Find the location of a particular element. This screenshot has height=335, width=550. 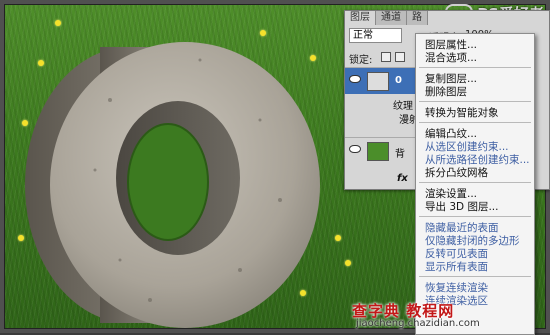

menu-item: 隐藏最近的表面 is located at coordinates (462, 228).